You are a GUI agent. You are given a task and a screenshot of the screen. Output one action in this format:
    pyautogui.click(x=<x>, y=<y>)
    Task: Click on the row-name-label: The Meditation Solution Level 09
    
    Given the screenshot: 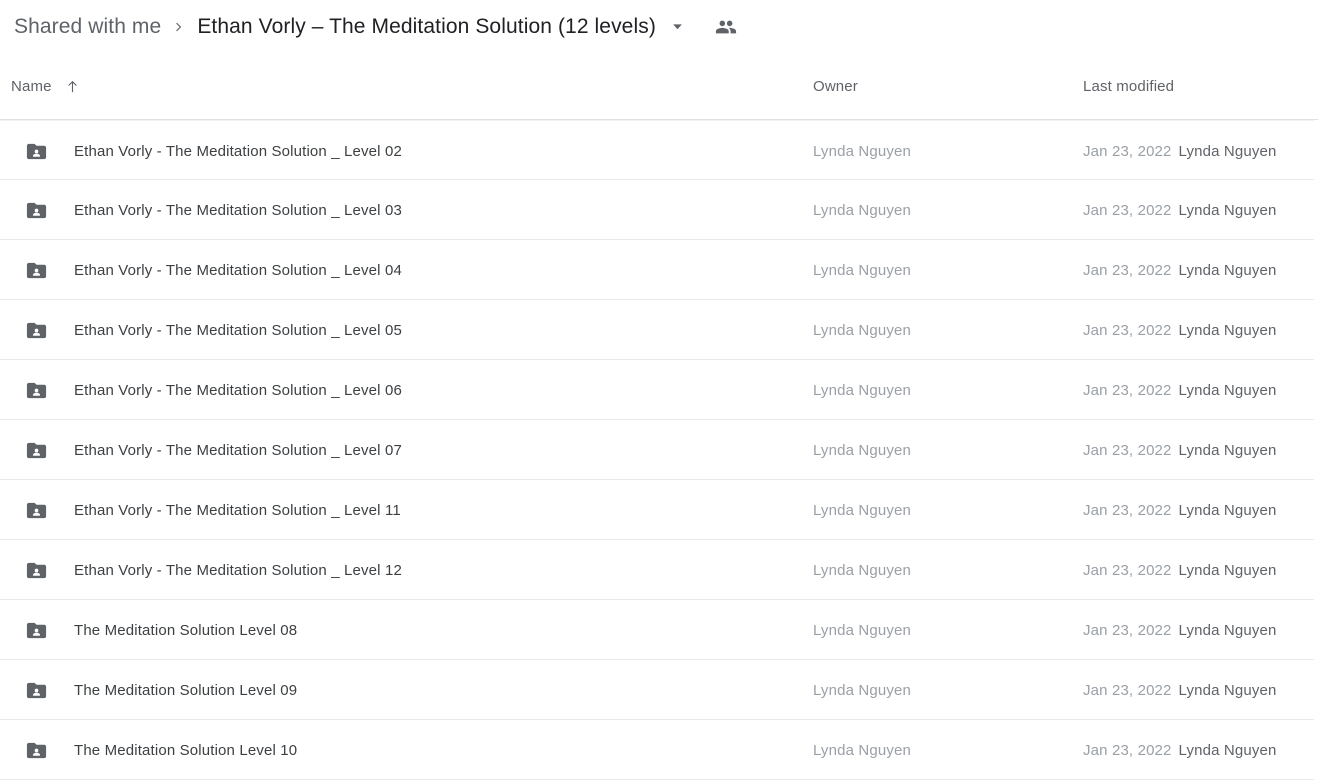 What is the action you would take?
    pyautogui.click(x=186, y=690)
    